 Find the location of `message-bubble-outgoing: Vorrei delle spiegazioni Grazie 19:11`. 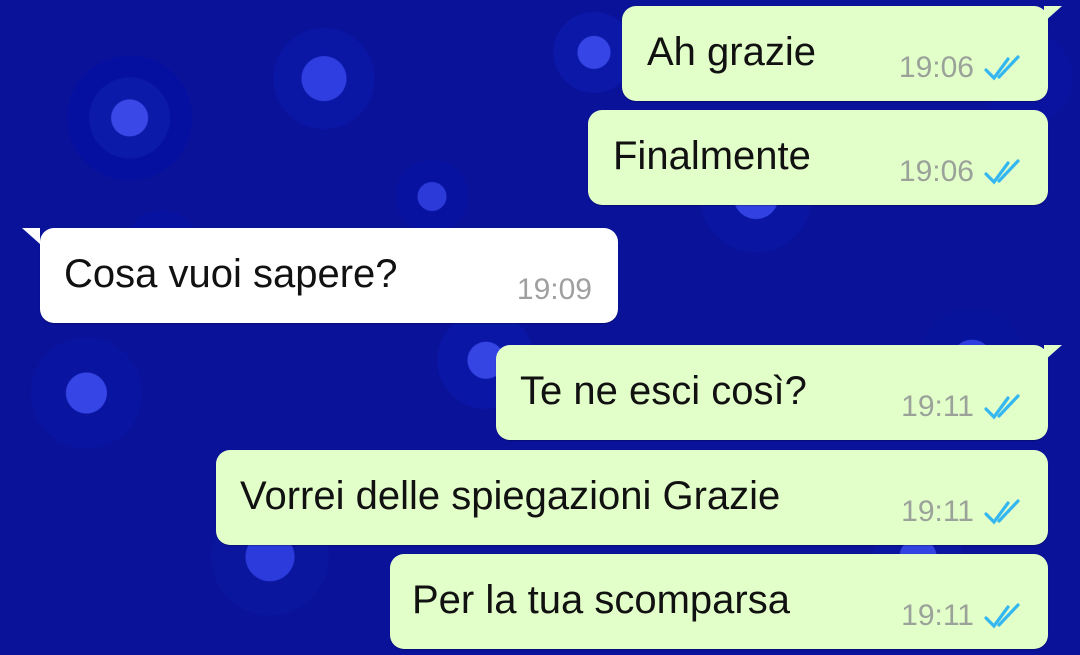

message-bubble-outgoing: Vorrei delle spiegazioni Grazie 19:11 is located at coordinates (632, 497).